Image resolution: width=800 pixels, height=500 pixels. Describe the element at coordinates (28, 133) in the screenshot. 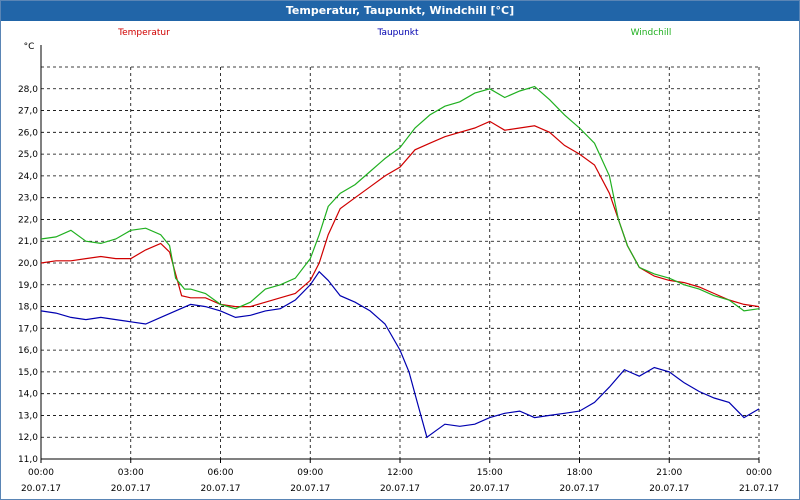

I see `y-tick-label: 26,0` at that location.